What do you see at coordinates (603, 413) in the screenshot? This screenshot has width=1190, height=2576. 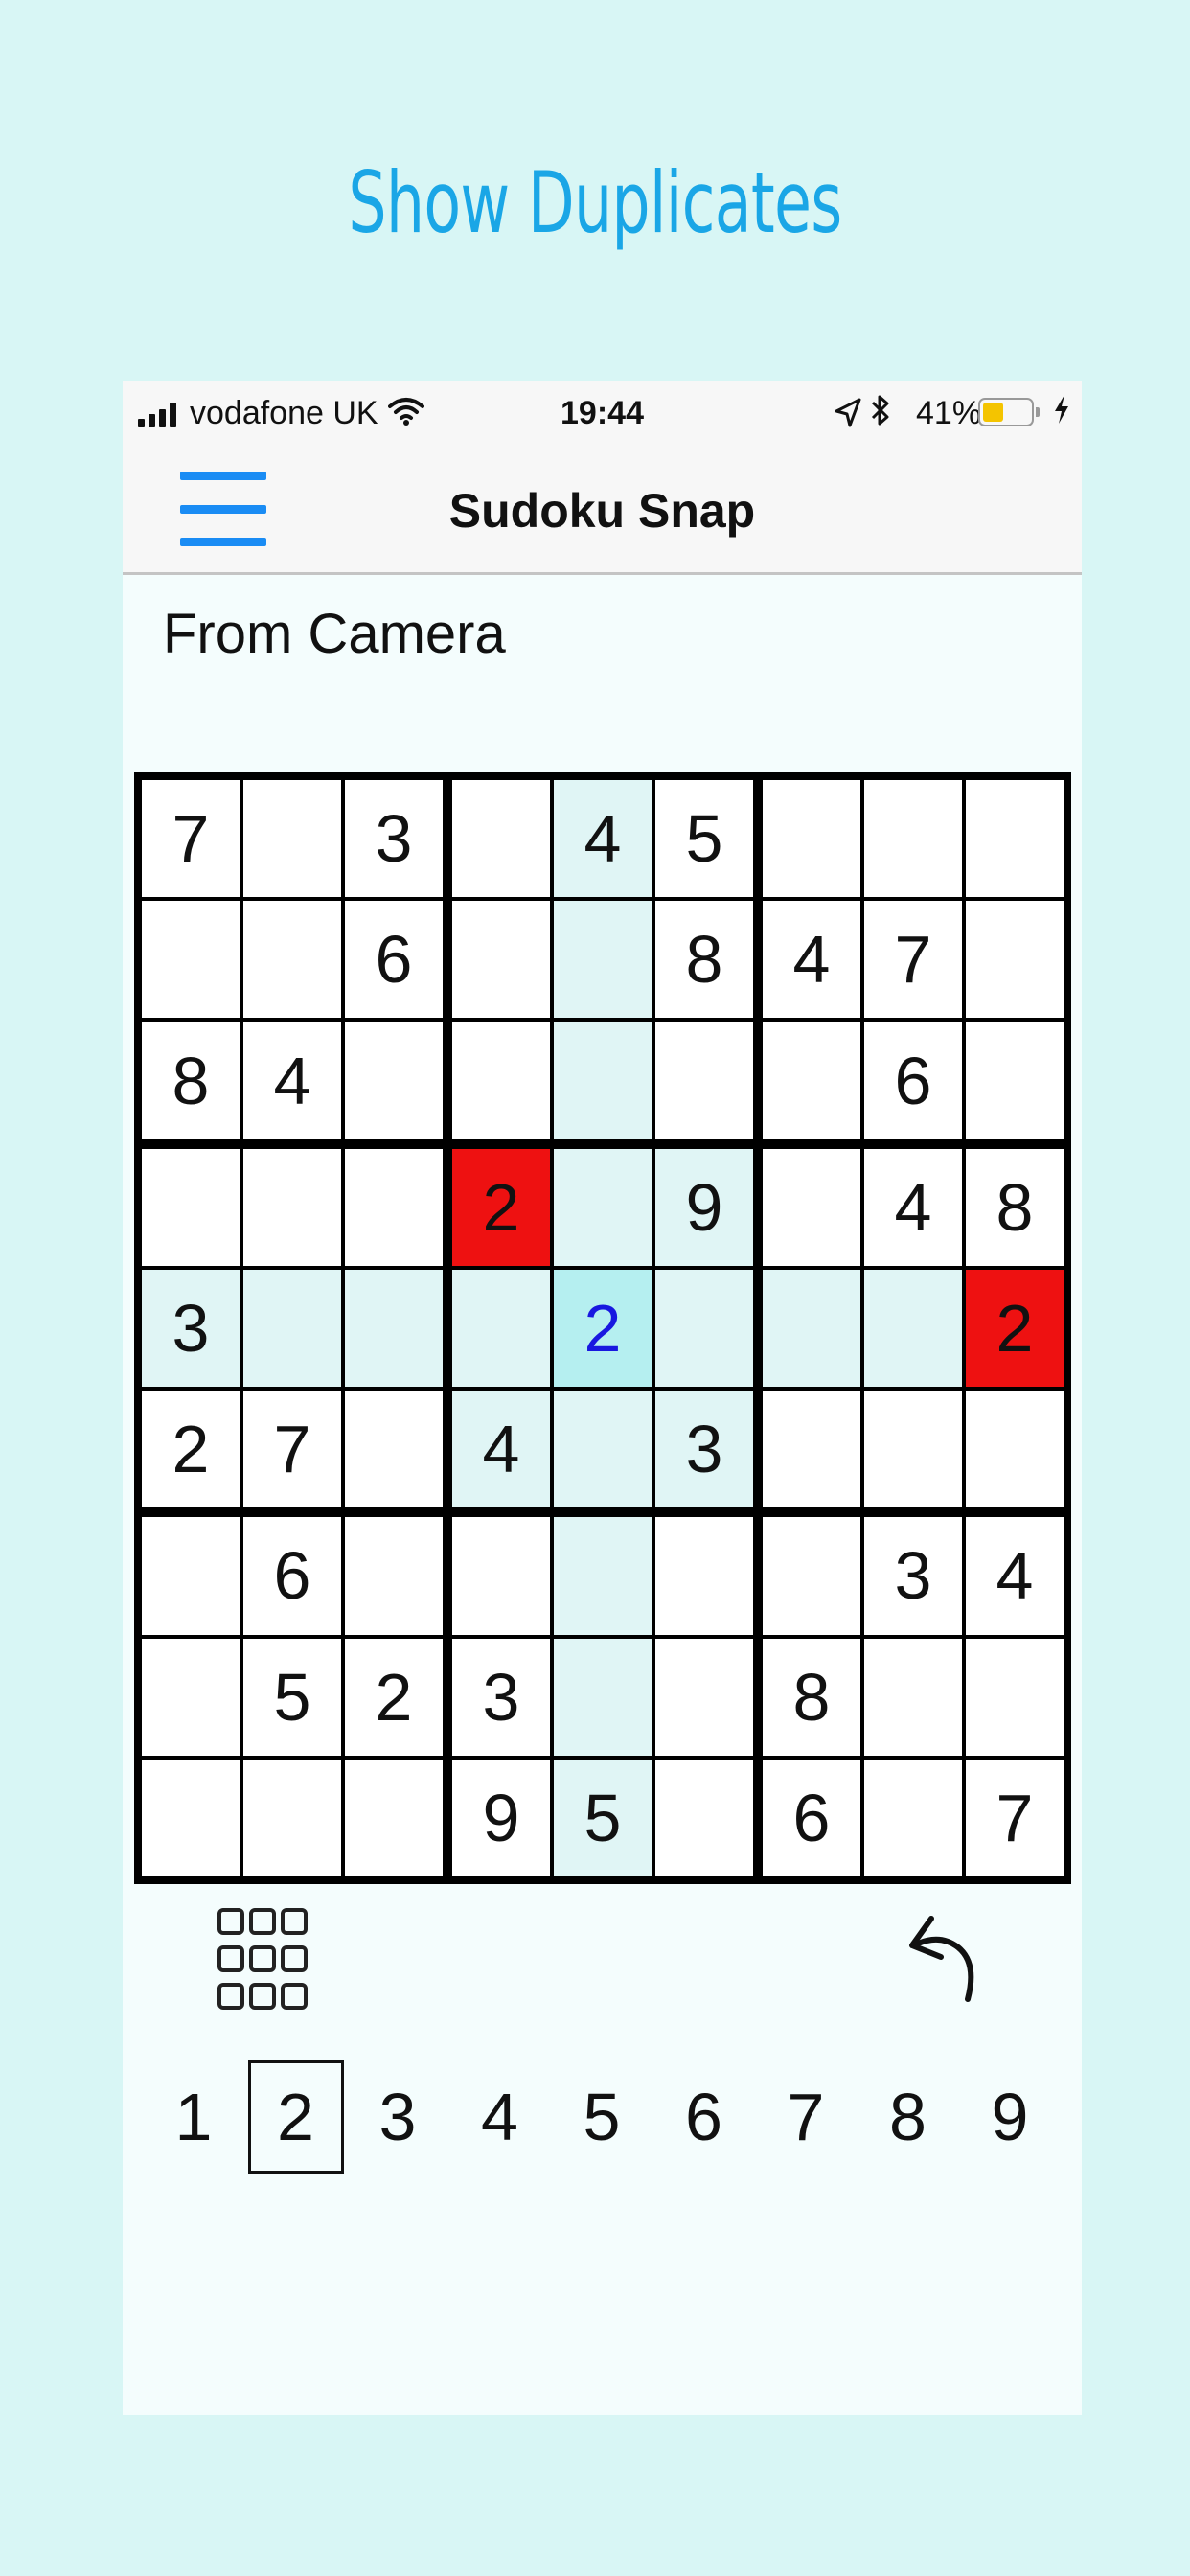 I see `status-bar: vodafone UK 19:44 41%` at bounding box center [603, 413].